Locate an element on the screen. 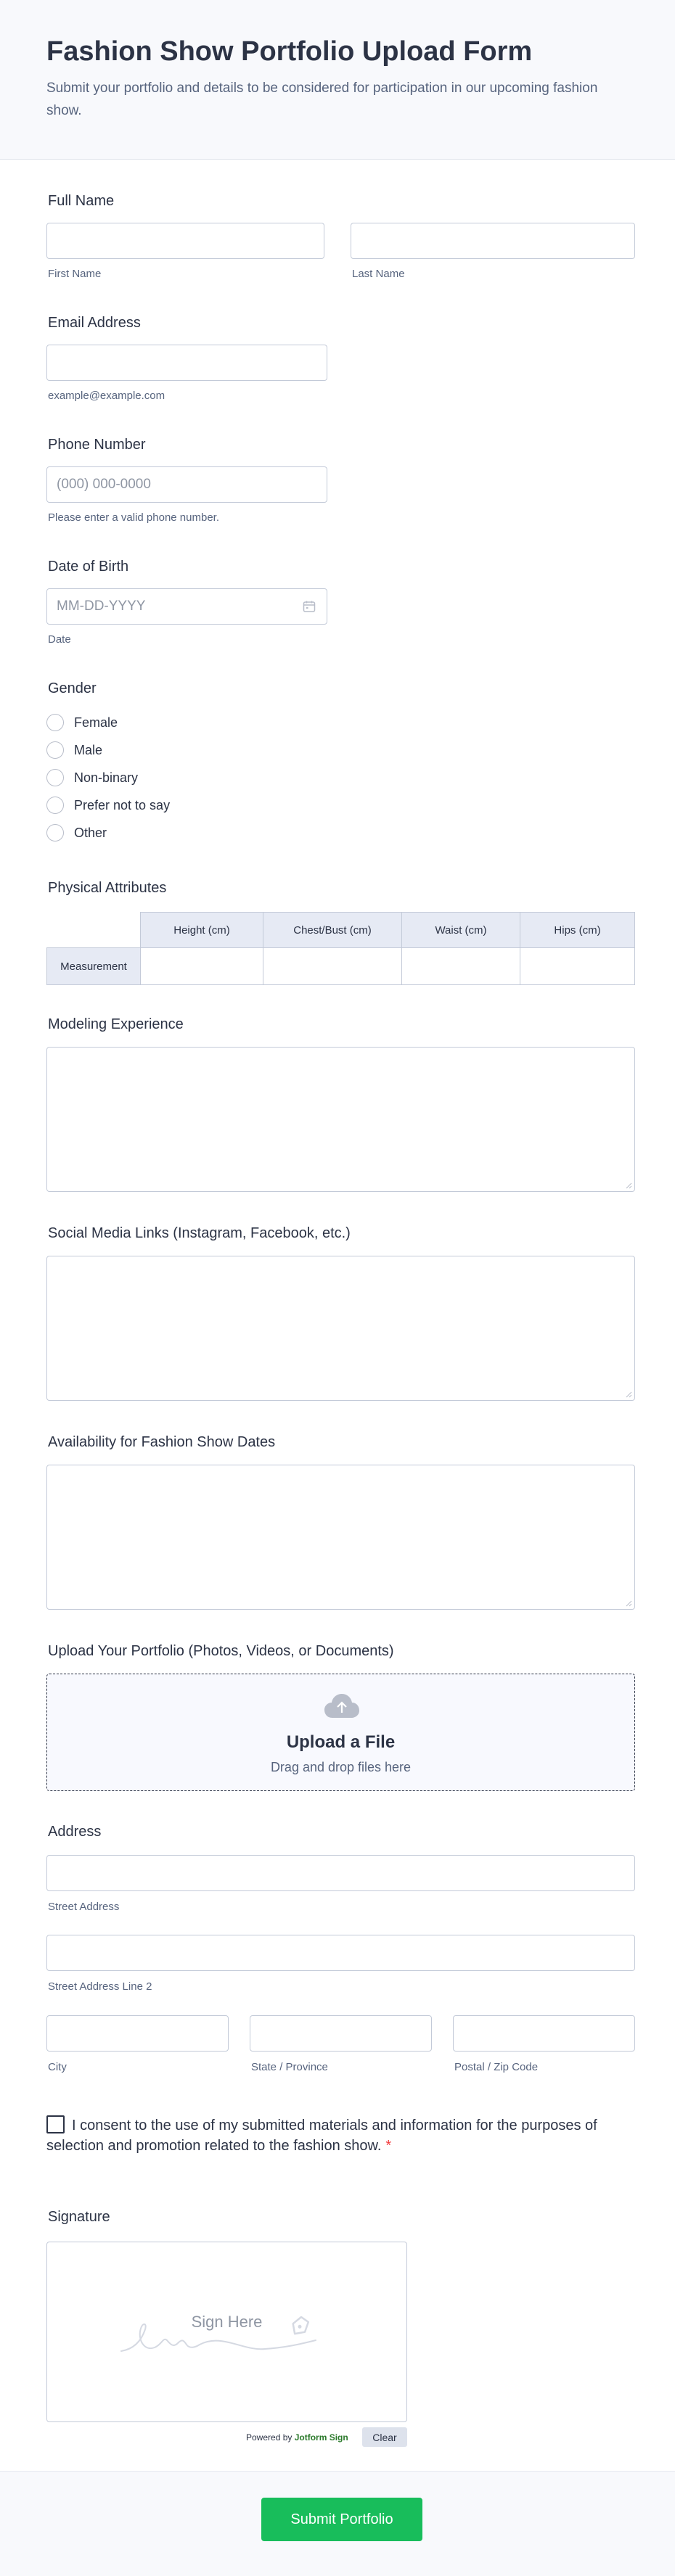 The image size is (675, 2576). state-input is located at coordinates (341, 2033).